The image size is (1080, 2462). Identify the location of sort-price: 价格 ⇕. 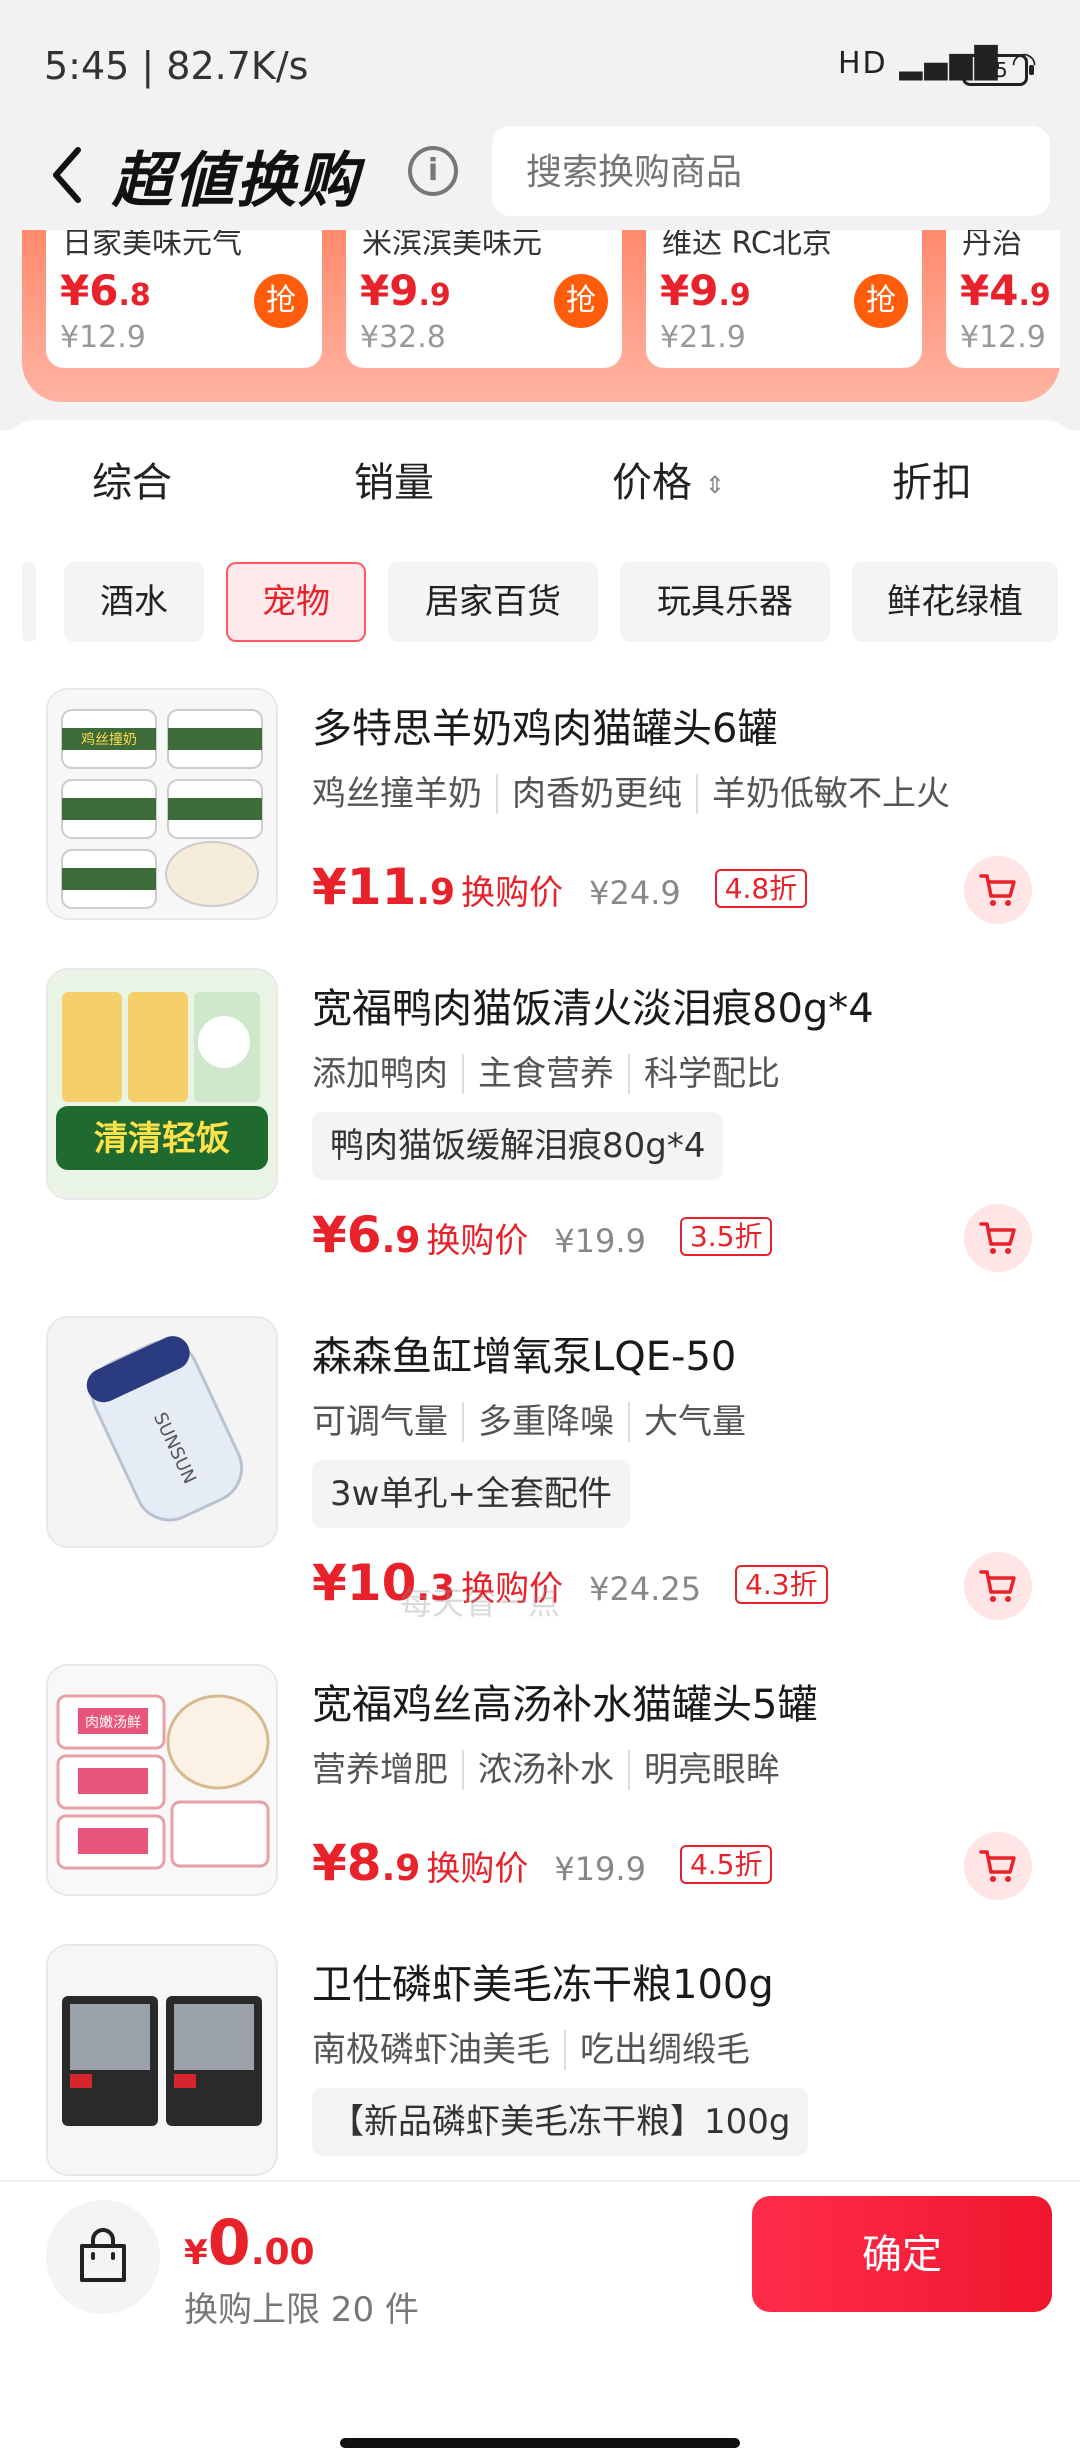
(668, 479).